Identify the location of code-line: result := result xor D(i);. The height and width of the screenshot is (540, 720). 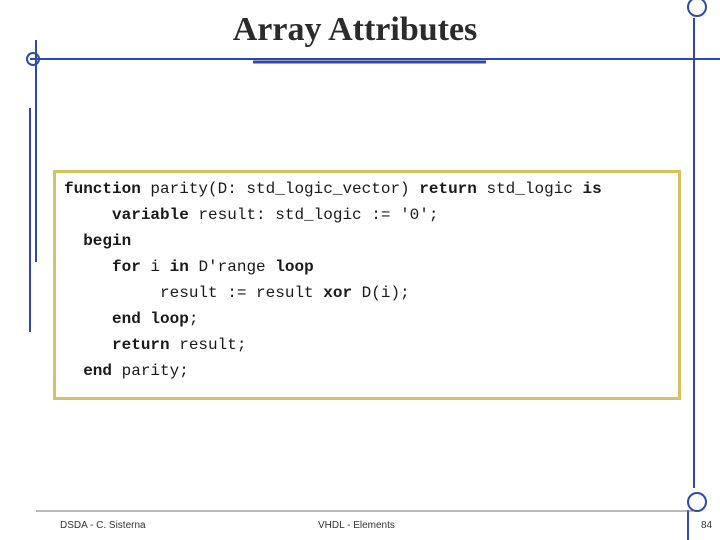
(237, 293).